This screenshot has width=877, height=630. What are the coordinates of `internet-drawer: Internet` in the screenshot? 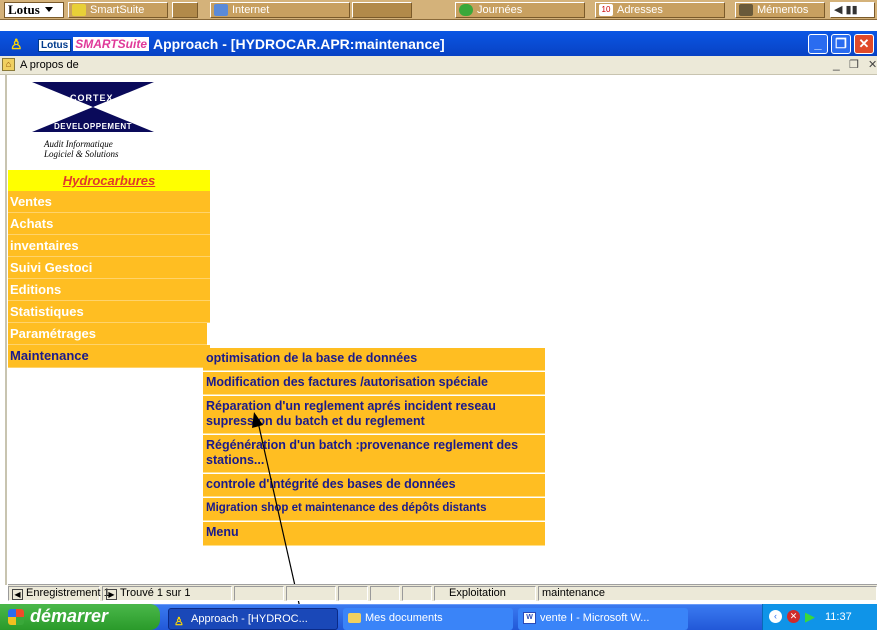 It's located at (280, 10).